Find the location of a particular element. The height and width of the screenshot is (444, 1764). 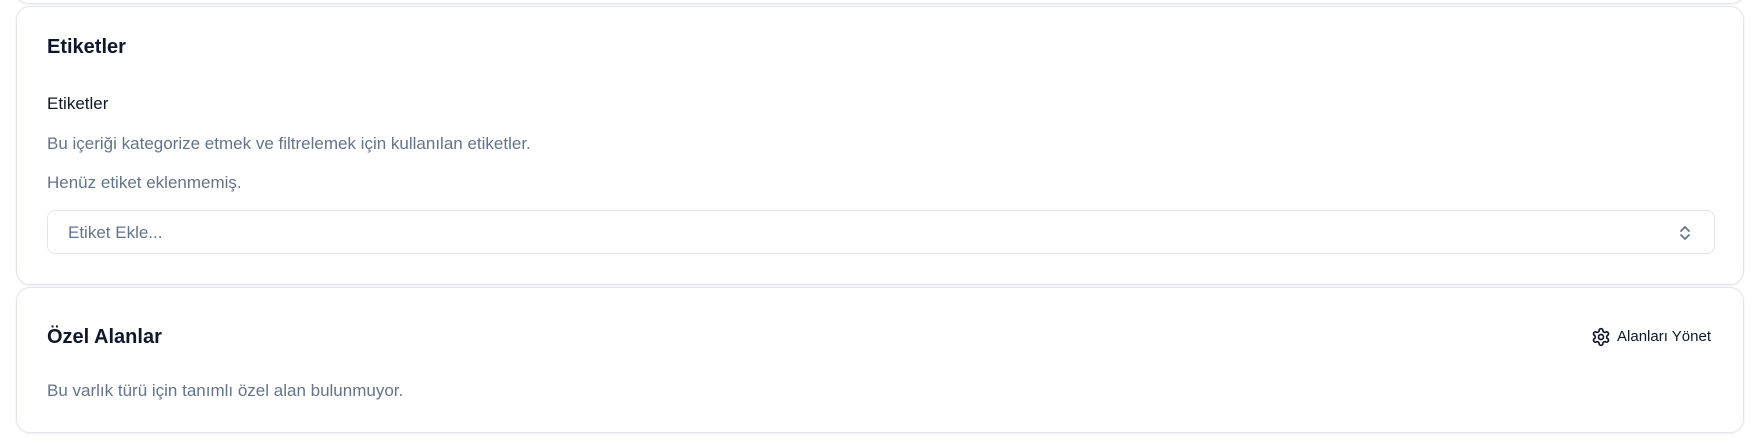

tags-field-label: Etiketler is located at coordinates (78, 103).